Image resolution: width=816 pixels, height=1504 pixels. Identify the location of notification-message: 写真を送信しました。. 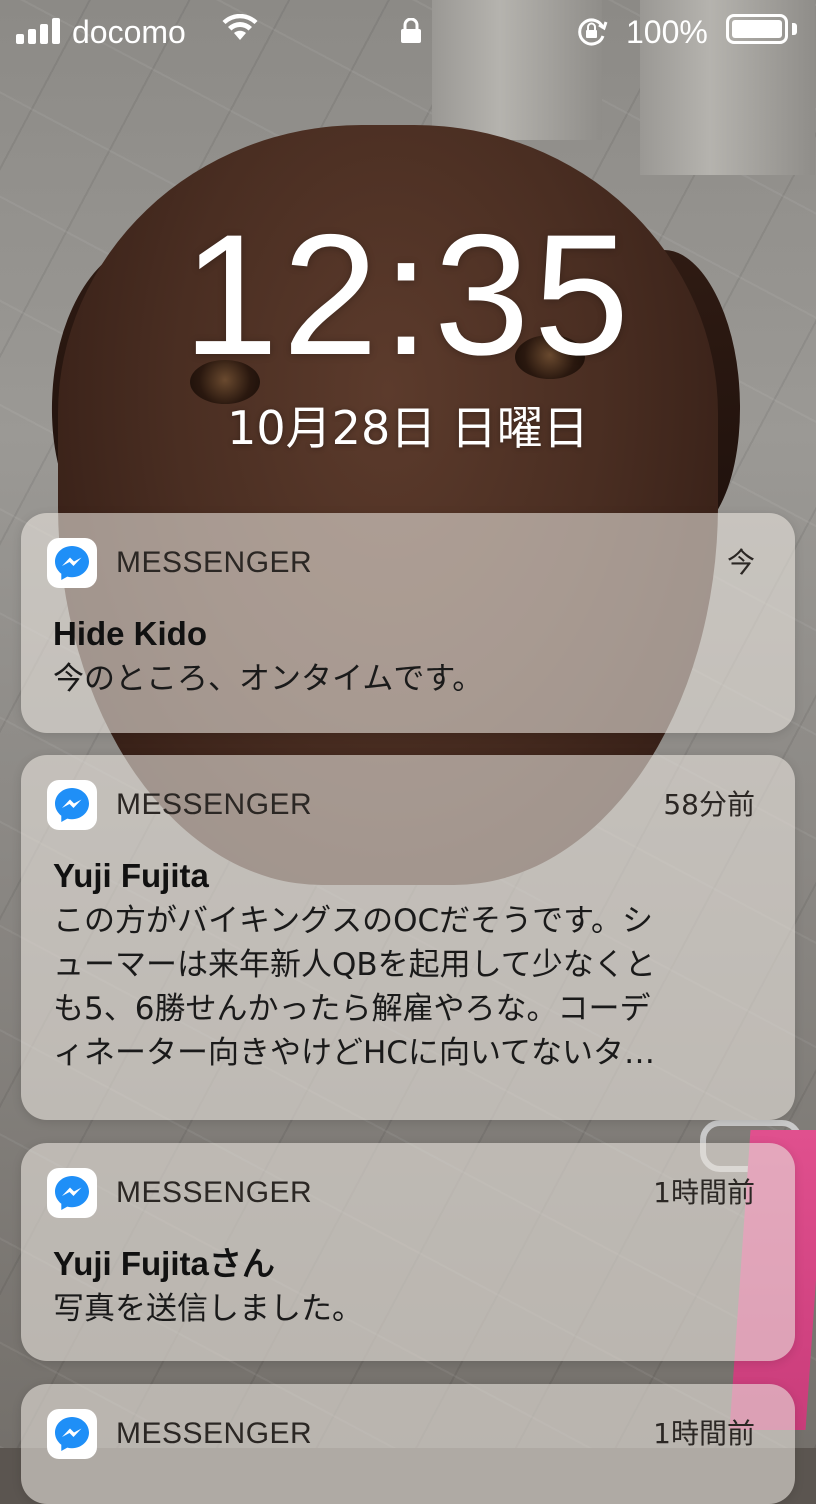
(208, 1309).